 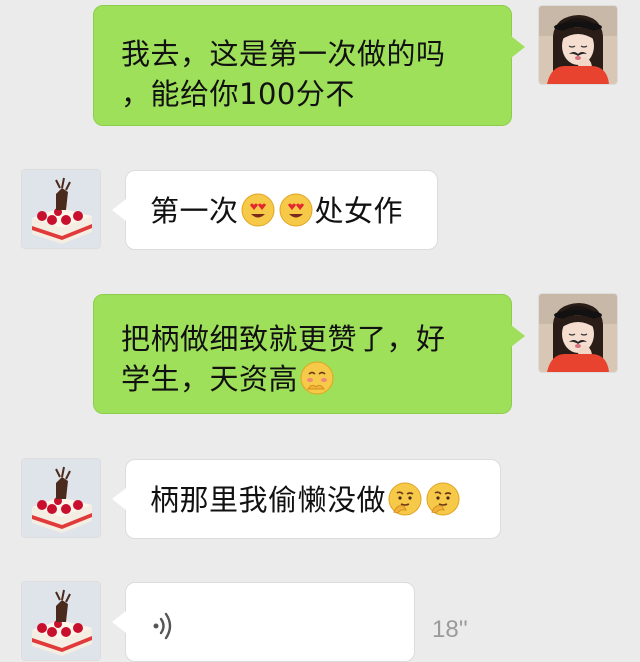 What do you see at coordinates (263, 622) in the screenshot?
I see `incoming-voice-message` at bounding box center [263, 622].